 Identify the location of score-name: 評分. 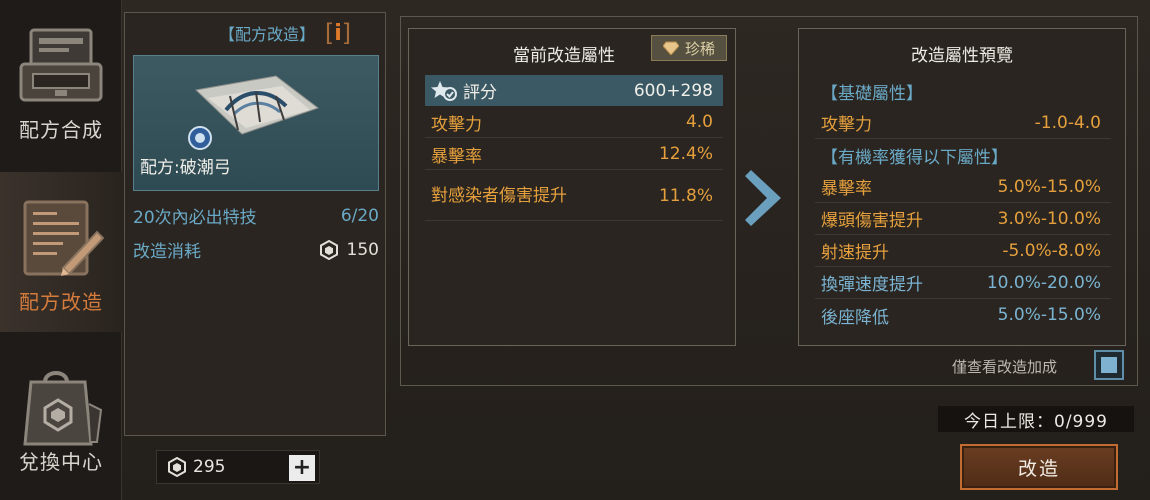
(464, 90).